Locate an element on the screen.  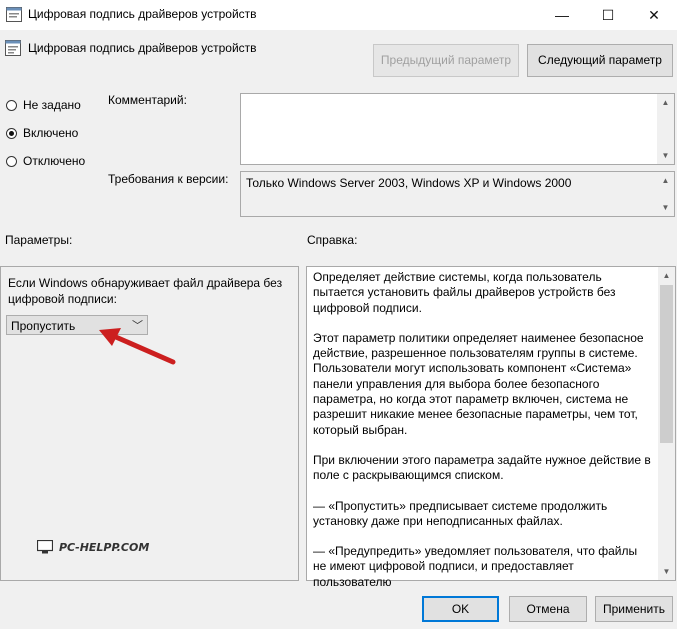
cancel-button: Отмена is located at coordinates (548, 609).